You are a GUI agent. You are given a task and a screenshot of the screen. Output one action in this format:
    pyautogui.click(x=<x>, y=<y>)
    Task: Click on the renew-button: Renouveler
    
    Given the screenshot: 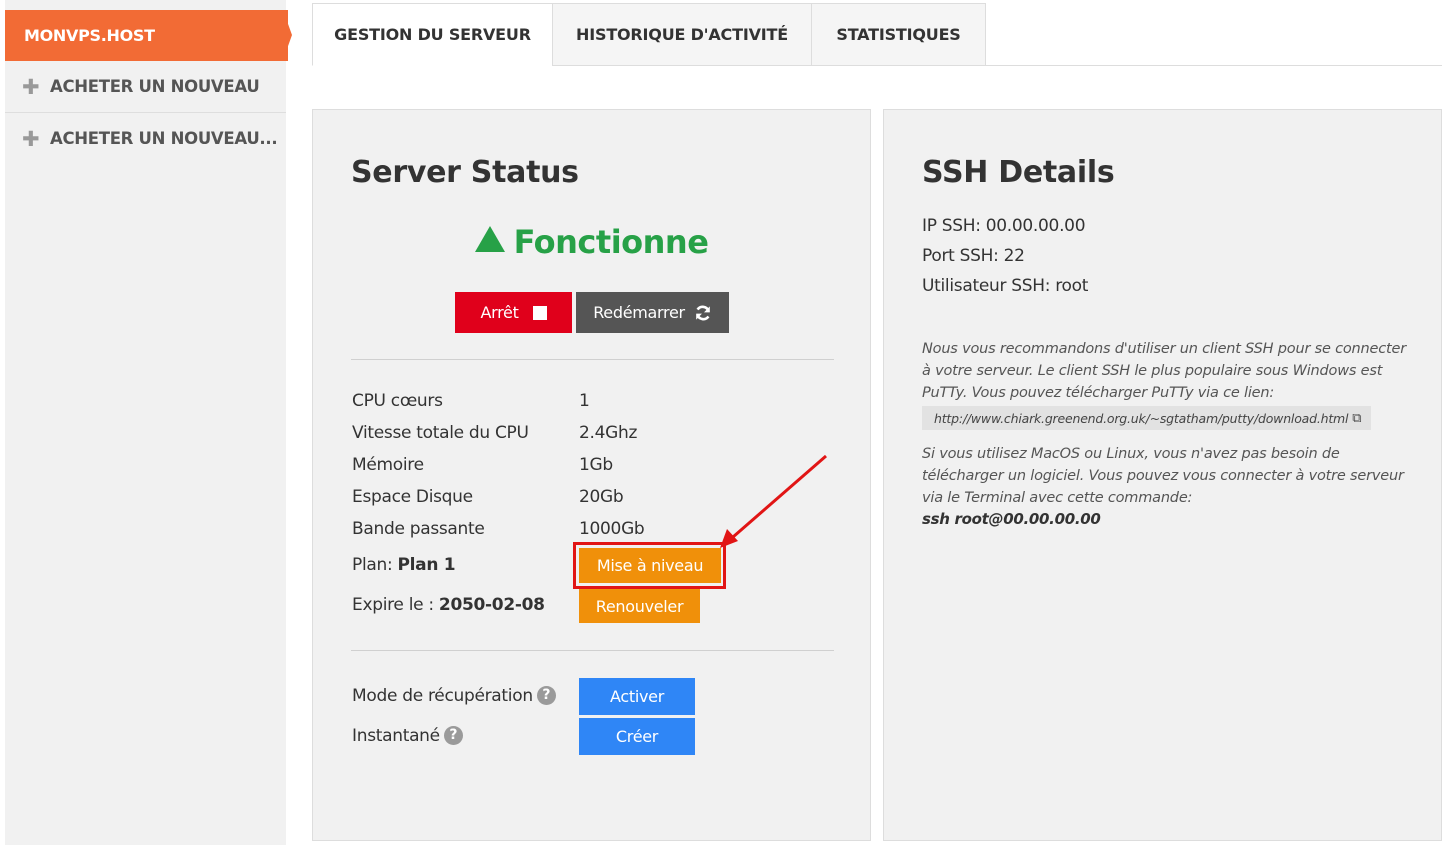 What is the action you would take?
    pyautogui.click(x=639, y=606)
    